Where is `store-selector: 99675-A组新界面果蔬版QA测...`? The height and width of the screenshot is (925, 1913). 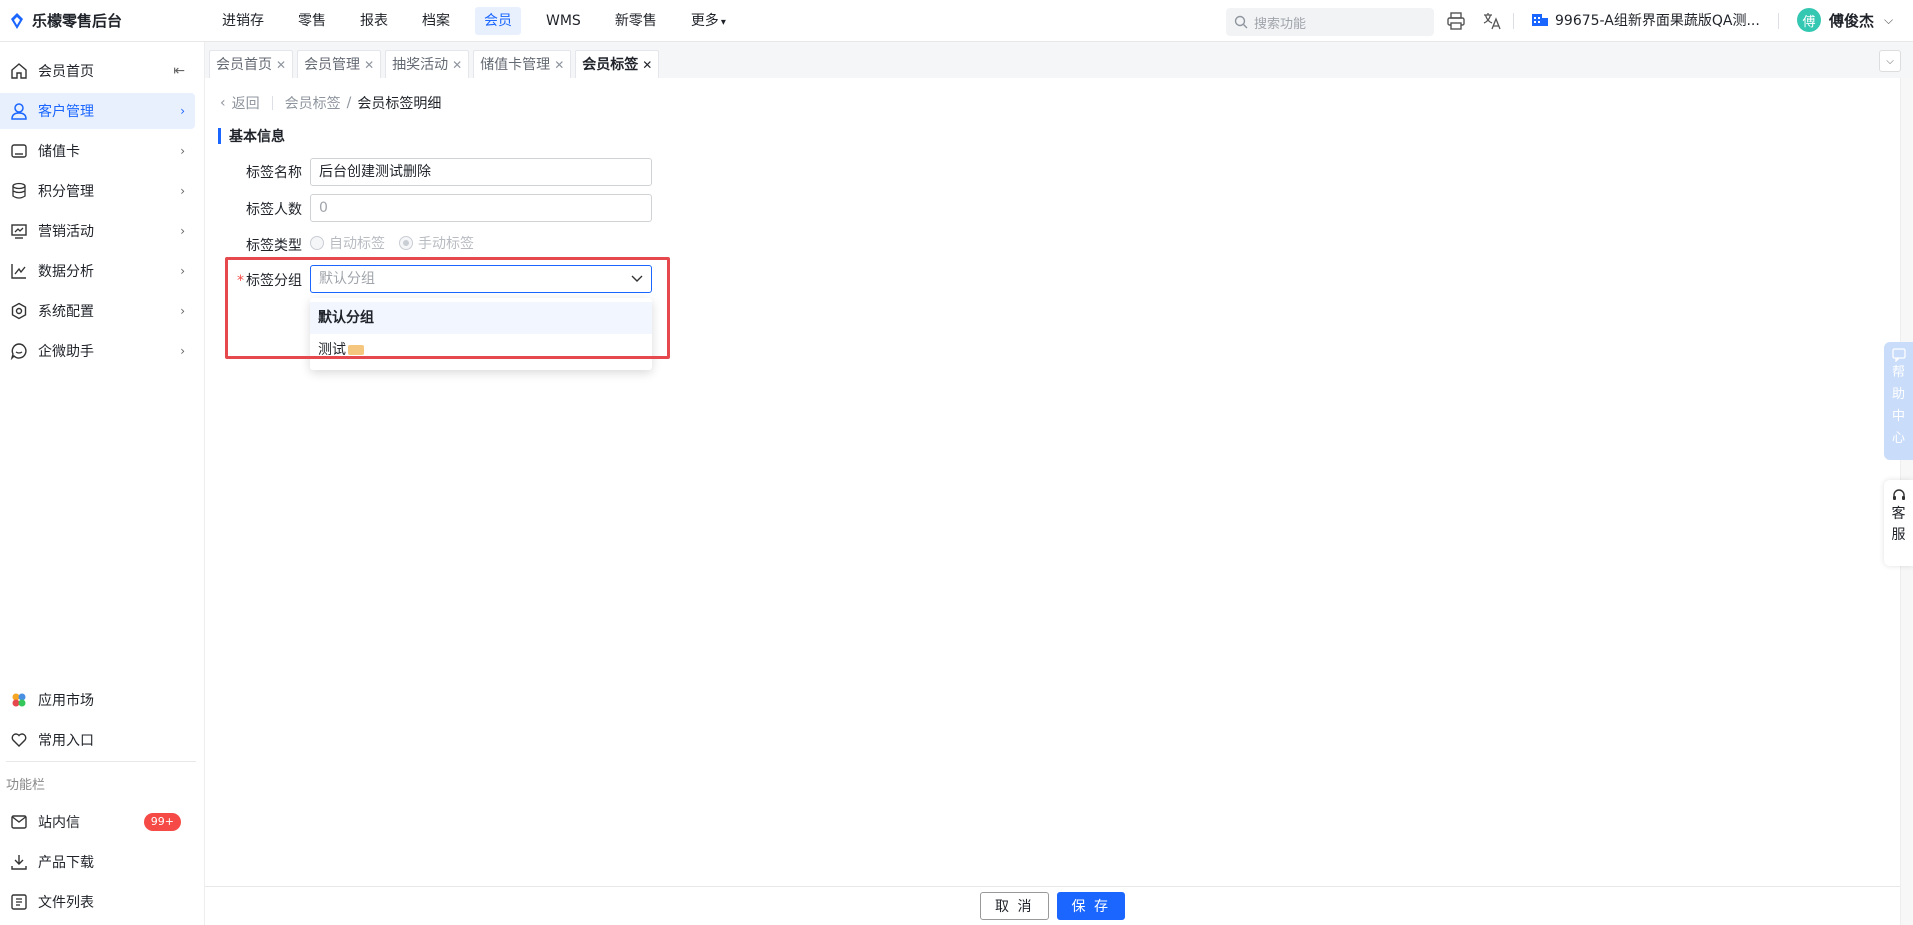
store-selector: 99675-A组新界面果蔬版QA测... is located at coordinates (1645, 20).